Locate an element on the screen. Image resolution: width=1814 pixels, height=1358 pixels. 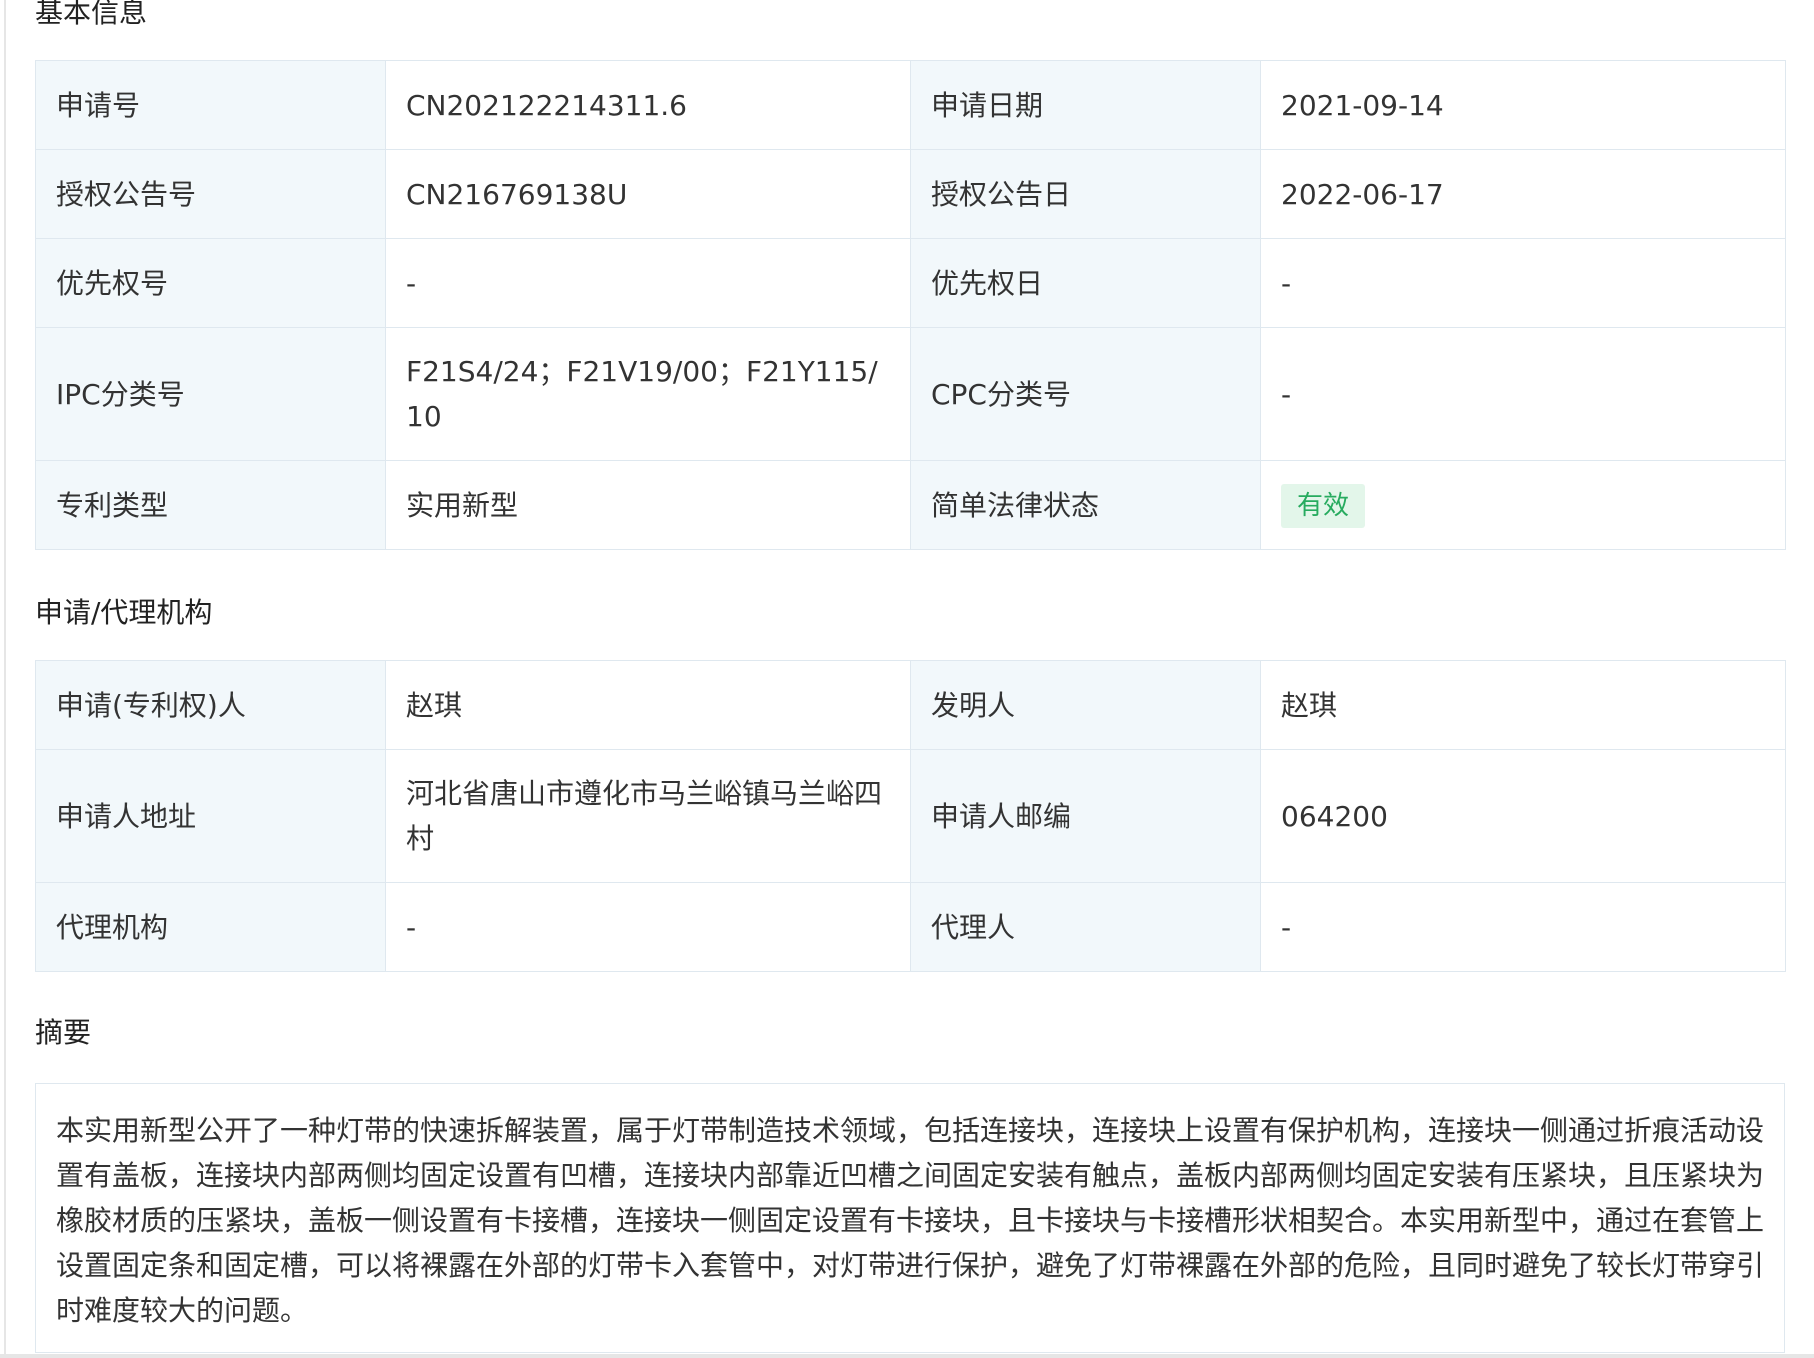
cpc-class-label: CPC分类号 is located at coordinates (1085, 394).